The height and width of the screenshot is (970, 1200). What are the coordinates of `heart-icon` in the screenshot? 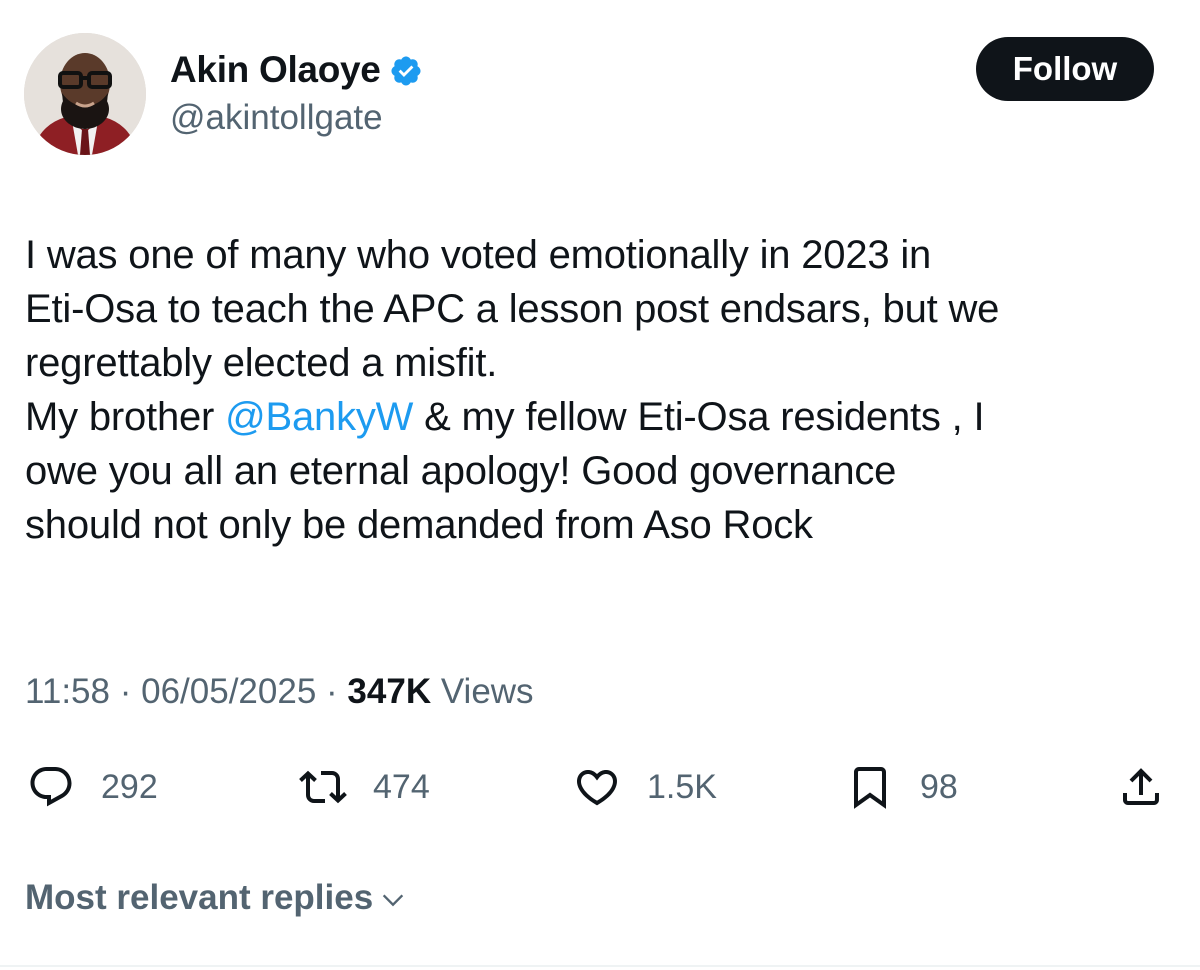 It's located at (597, 788).